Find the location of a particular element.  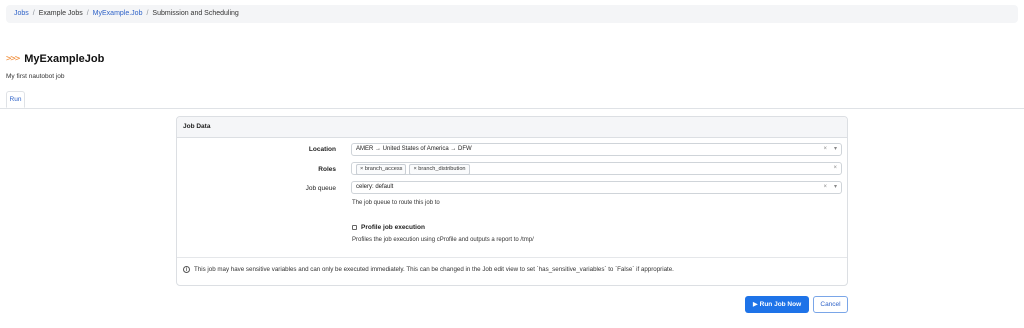

profile-row: Profile job execution is located at coordinates (388, 227).